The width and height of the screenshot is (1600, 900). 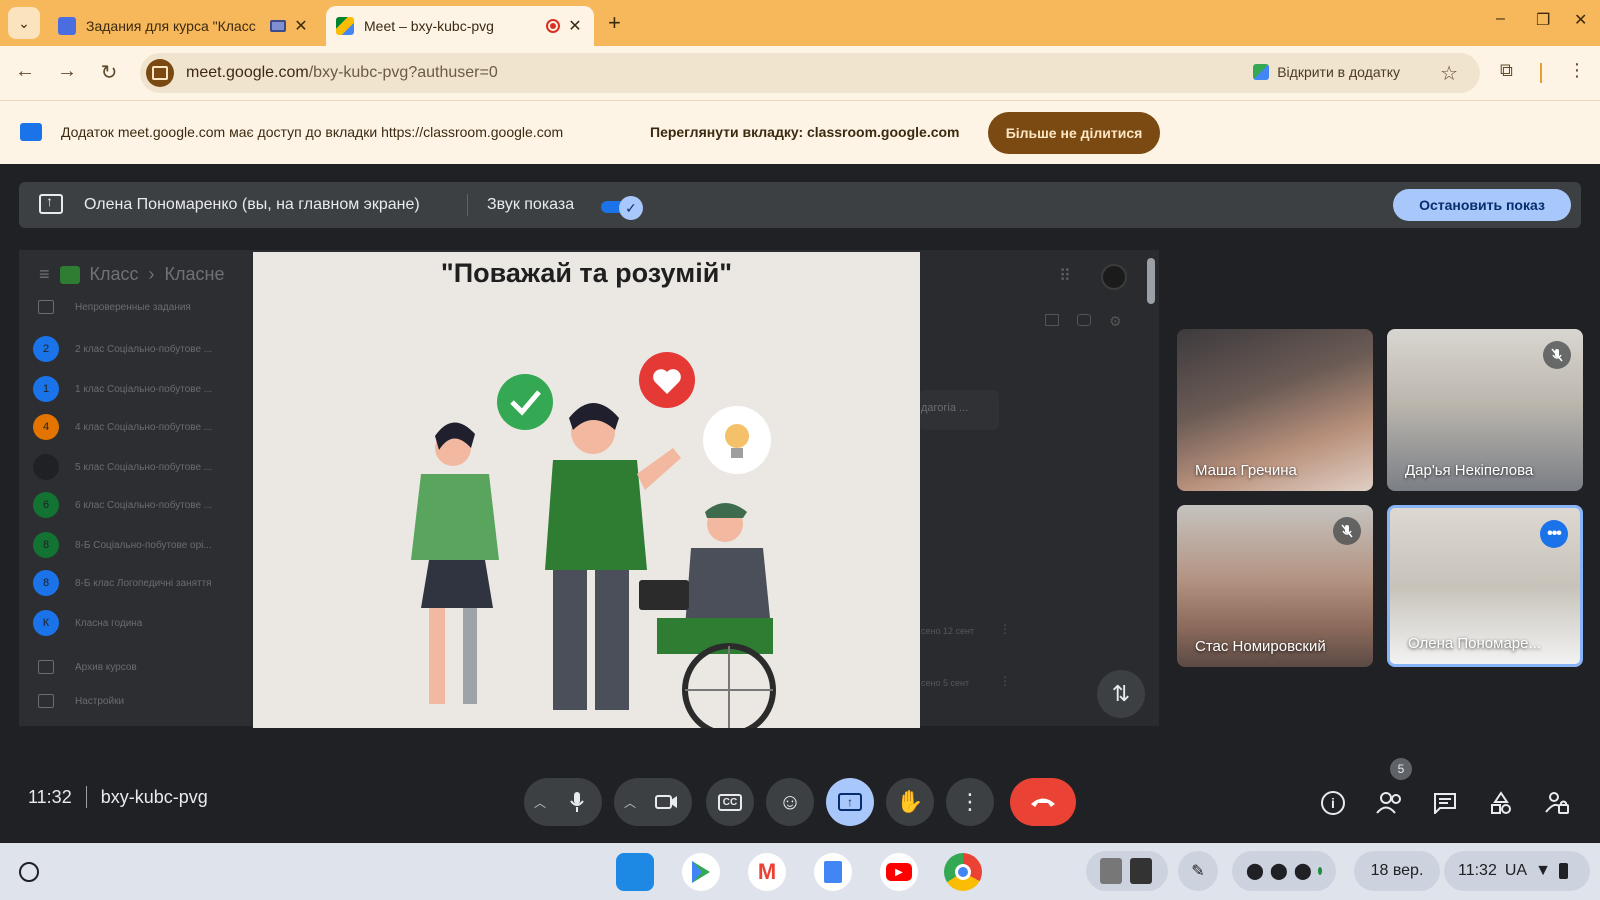 I want to click on forward-icon: →, so click(x=67, y=71).